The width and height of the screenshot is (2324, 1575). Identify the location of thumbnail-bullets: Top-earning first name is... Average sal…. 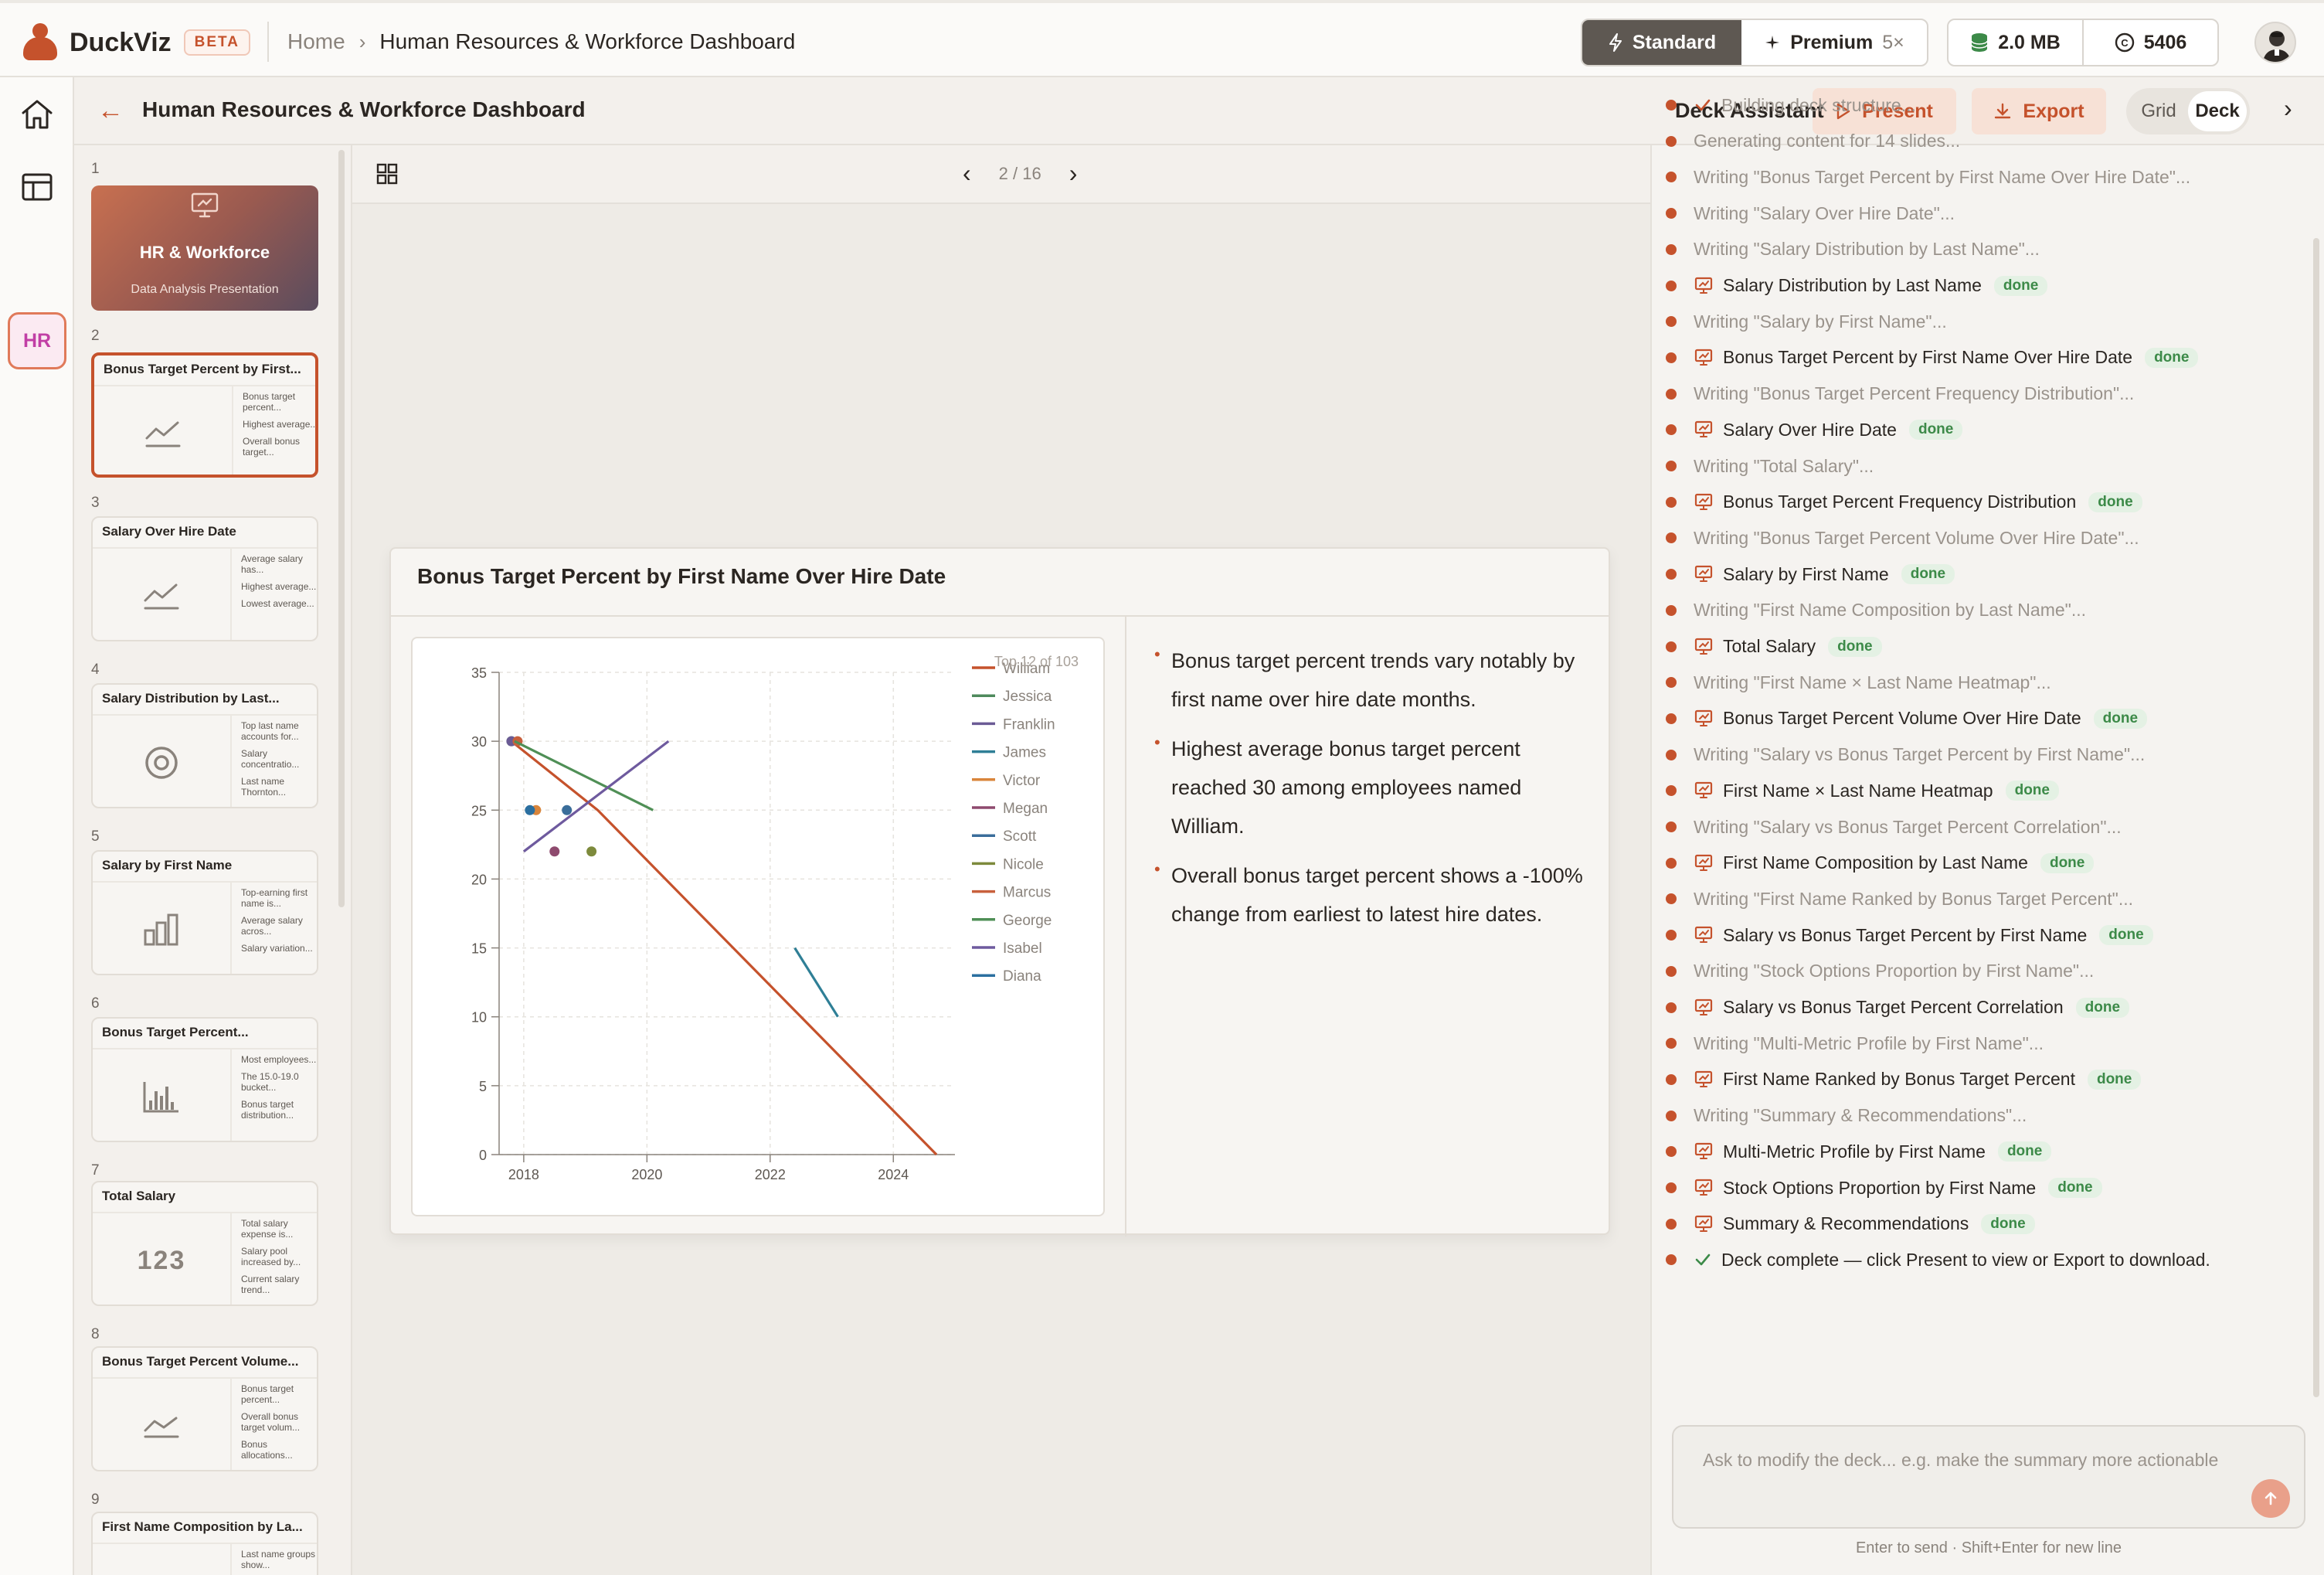
(273, 927).